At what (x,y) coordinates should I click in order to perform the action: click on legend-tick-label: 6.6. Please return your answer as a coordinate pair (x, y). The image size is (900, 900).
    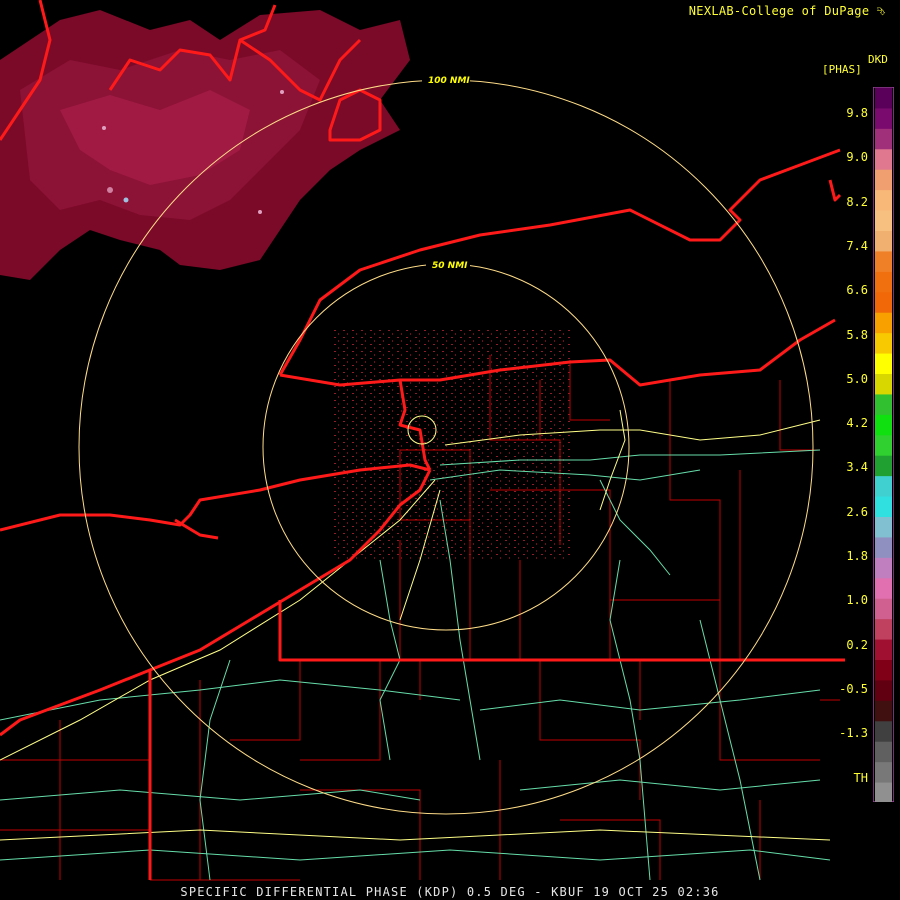
    Looking at the image, I should click on (857, 290).